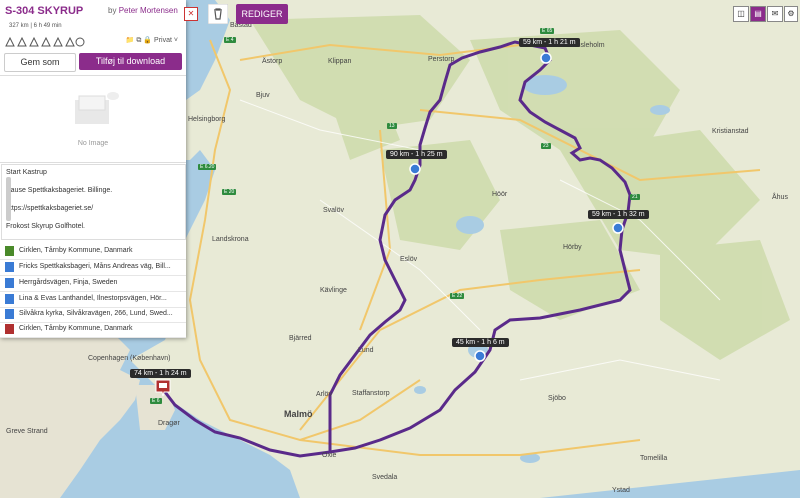 This screenshot has width=800, height=498. I want to click on road-shield: E 20, so click(229, 192).